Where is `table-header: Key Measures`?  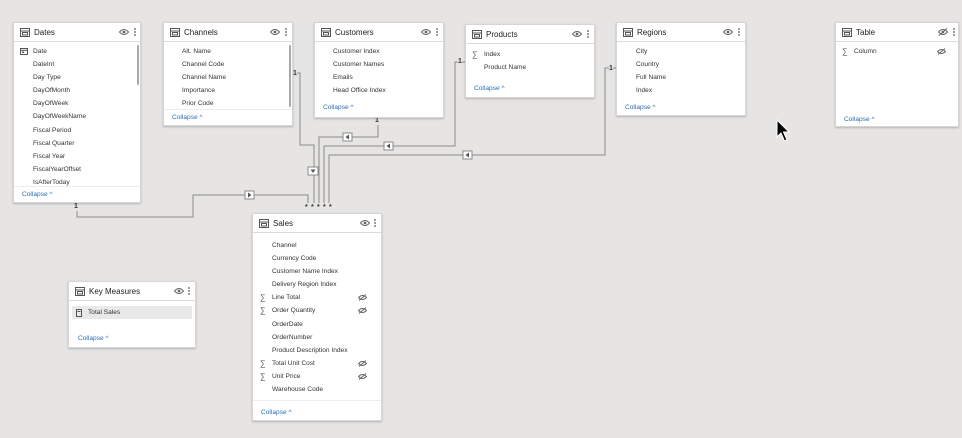 table-header: Key Measures is located at coordinates (132, 291).